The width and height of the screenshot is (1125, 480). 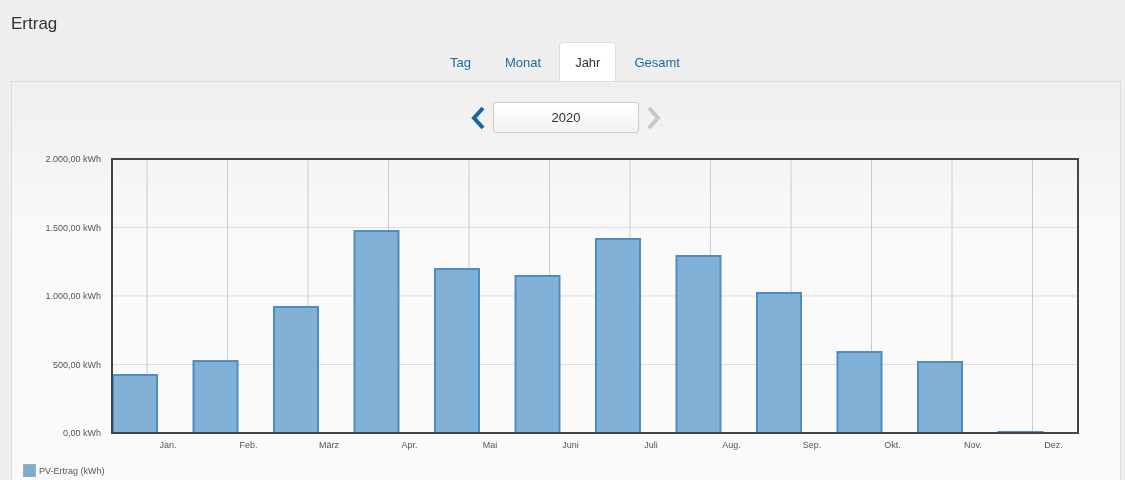 What do you see at coordinates (329, 445) in the screenshot?
I see `x-axis-label: März` at bounding box center [329, 445].